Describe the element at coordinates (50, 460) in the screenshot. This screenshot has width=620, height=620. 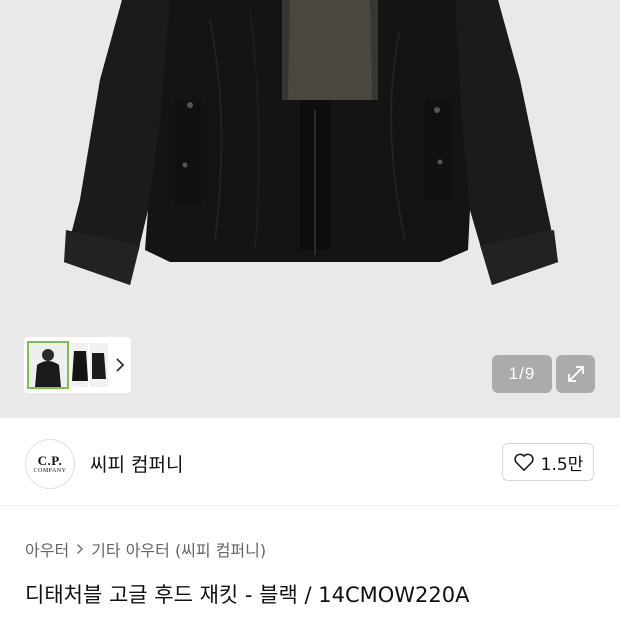
I see `brand-logo-main-text: C.P.` at that location.